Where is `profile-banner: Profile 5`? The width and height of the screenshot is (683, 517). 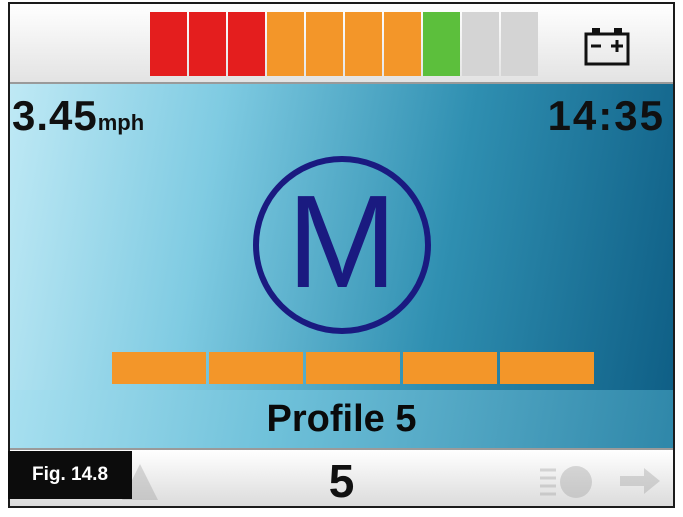 profile-banner: Profile 5 is located at coordinates (341, 419).